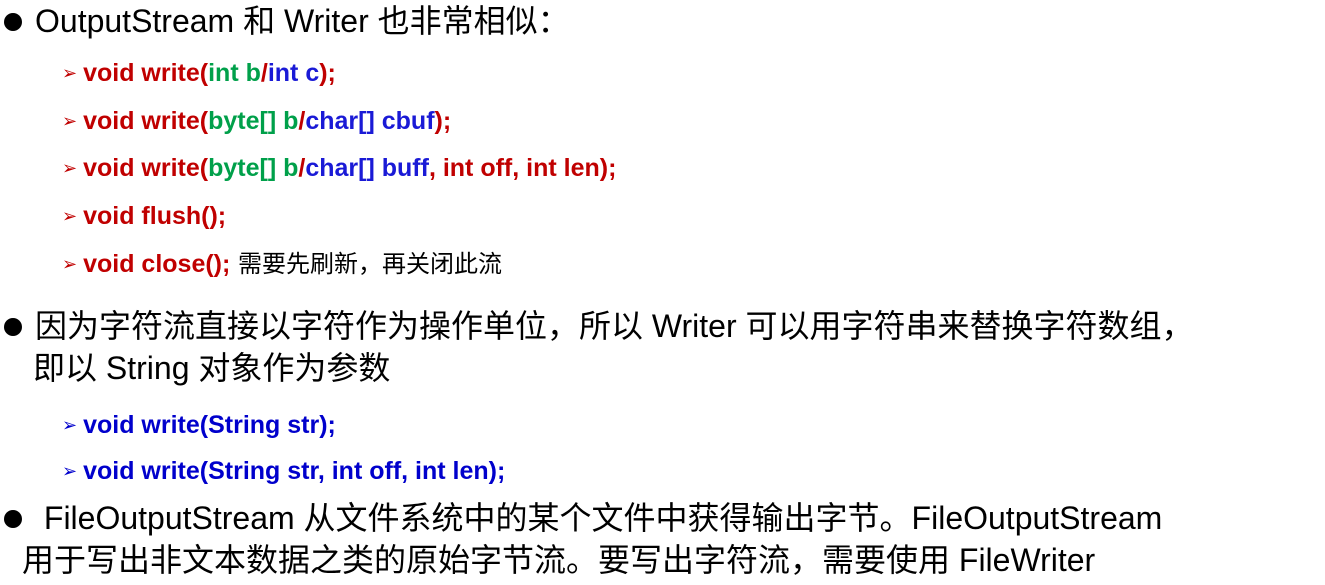  I want to click on bullet-continuation: 用于写出非文本数据之类的原始字节流。要写出字符流，需要使用 FileWriter, so click(559, 560).